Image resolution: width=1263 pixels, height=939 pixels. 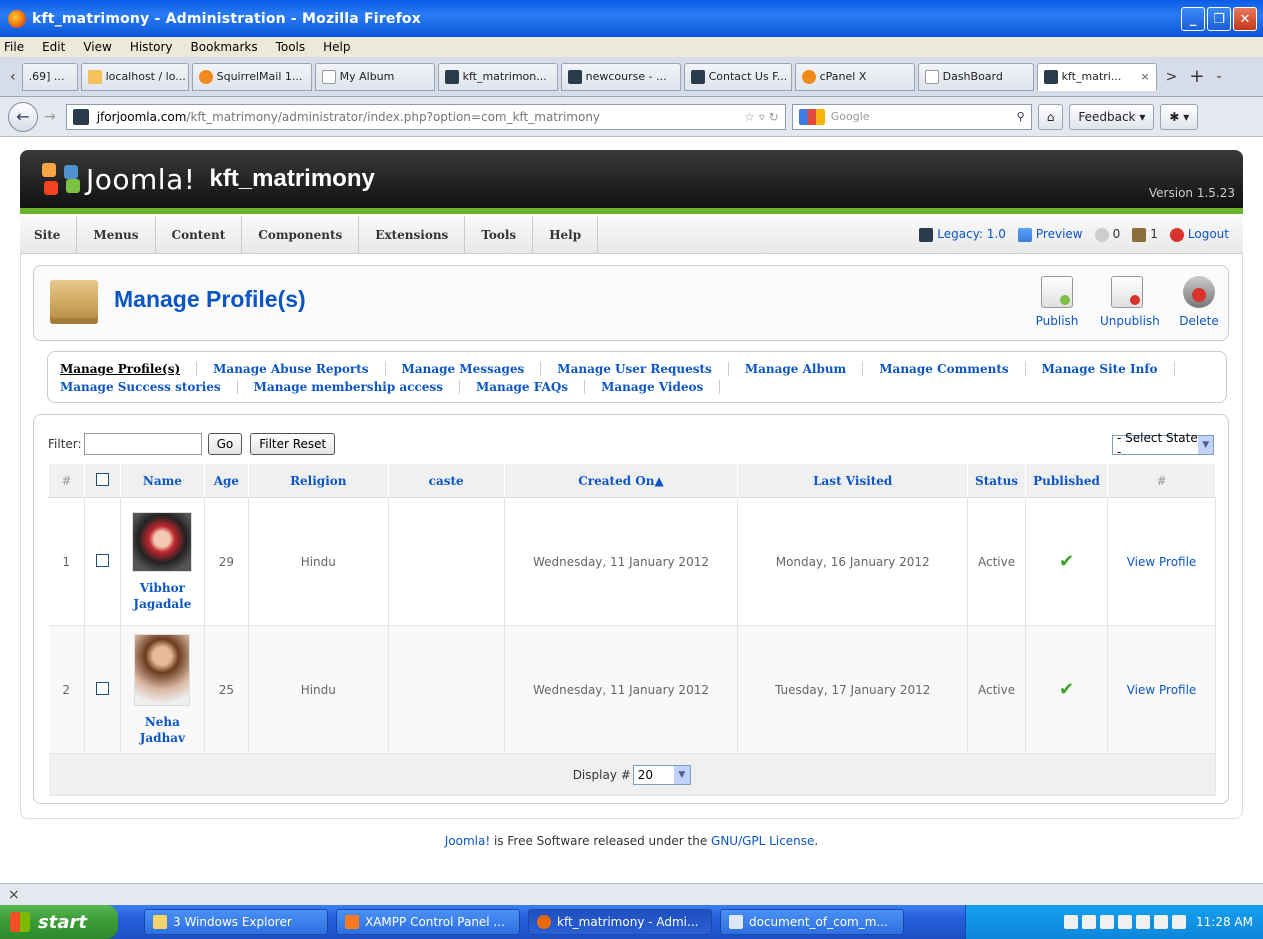 What do you see at coordinates (1179, 116) in the screenshot?
I see `addon-button: ✱ ▾` at bounding box center [1179, 116].